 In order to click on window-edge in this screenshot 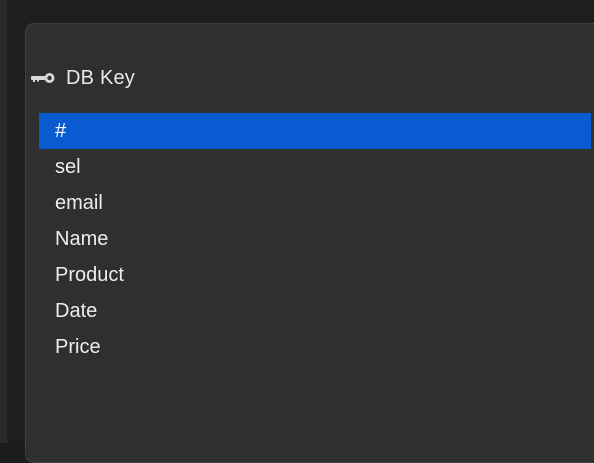, I will do `click(3, 221)`.